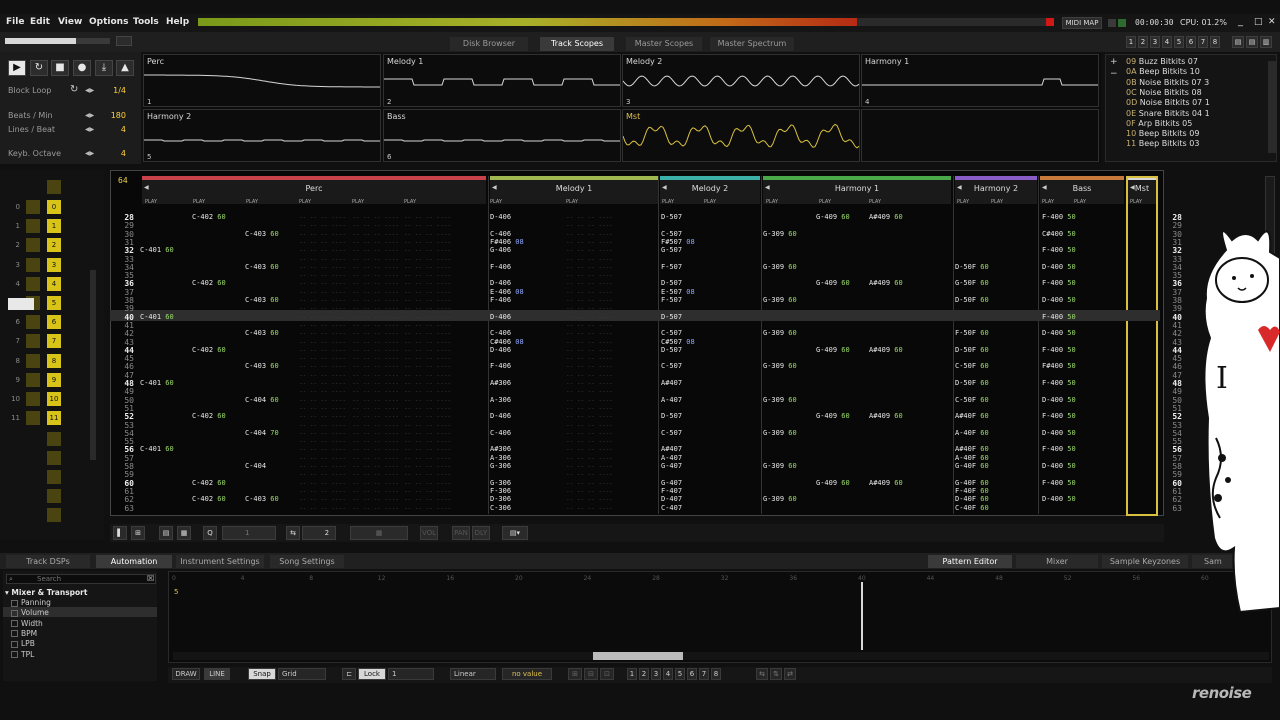  I want to click on note-cell: G-507, so click(671, 250).